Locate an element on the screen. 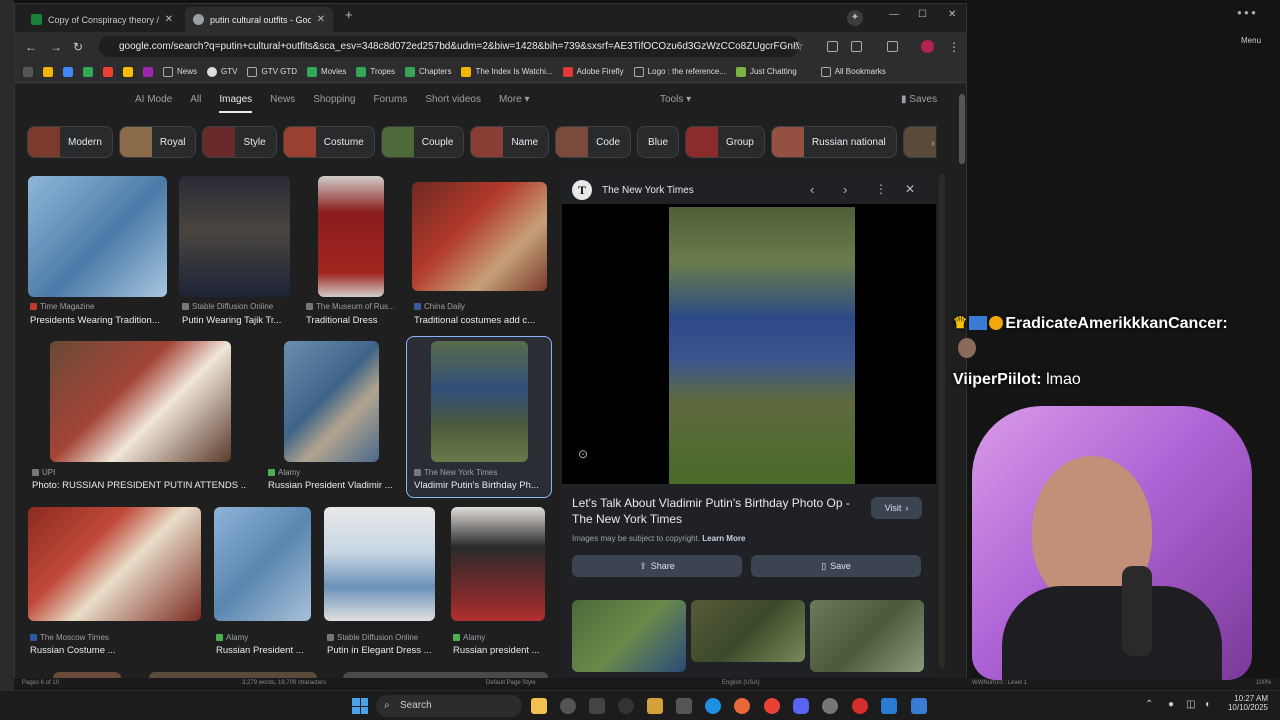 The image size is (1280, 720). chevron-right-icon: › is located at coordinates (845, 189).